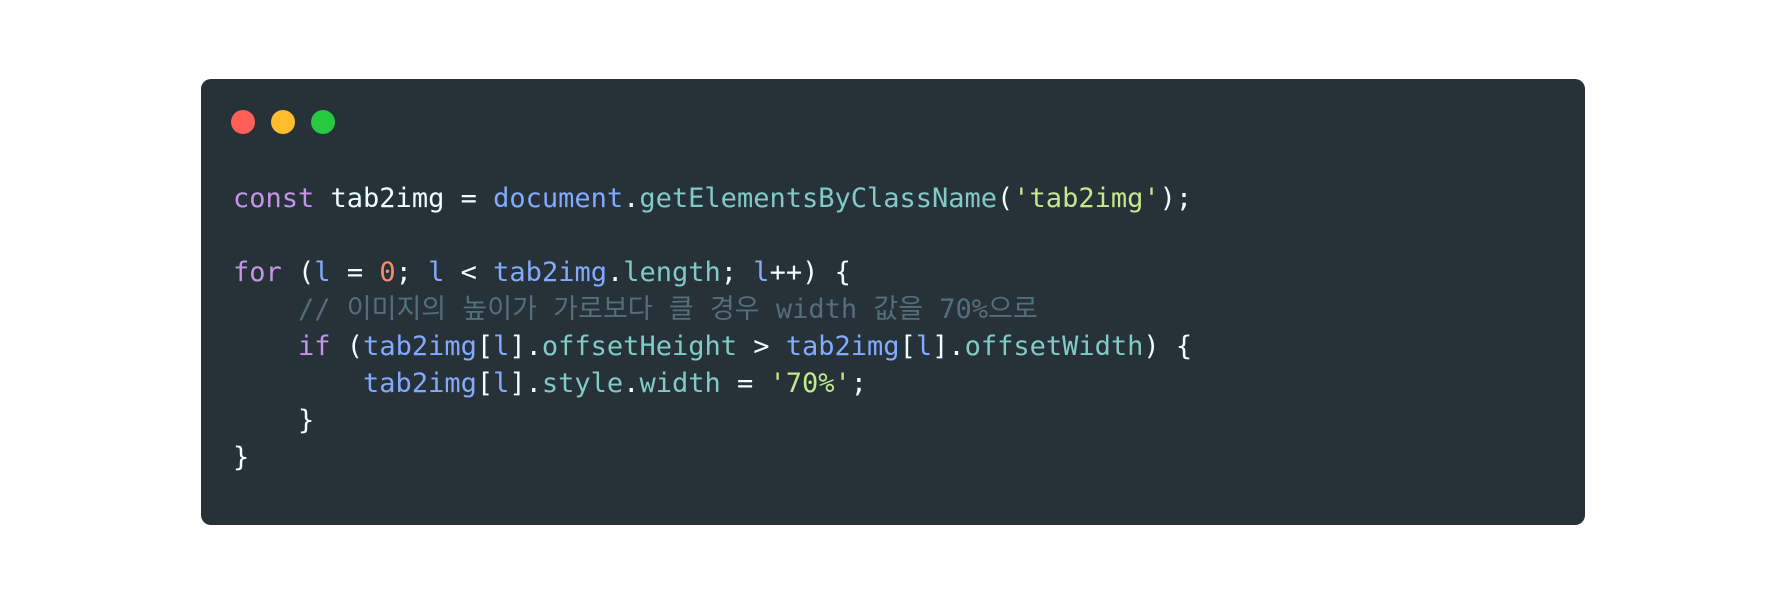 The width and height of the screenshot is (1786, 602). Describe the element at coordinates (274, 198) in the screenshot. I see `code-token-keyword: const` at that location.